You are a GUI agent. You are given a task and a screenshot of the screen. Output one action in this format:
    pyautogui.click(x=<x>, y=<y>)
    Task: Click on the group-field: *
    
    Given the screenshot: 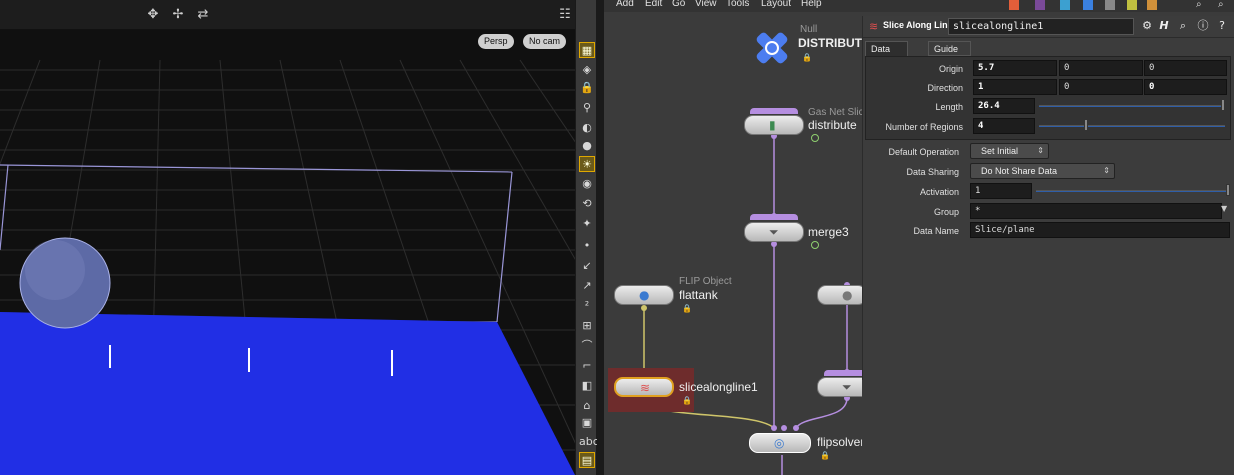 What is the action you would take?
    pyautogui.click(x=1096, y=211)
    